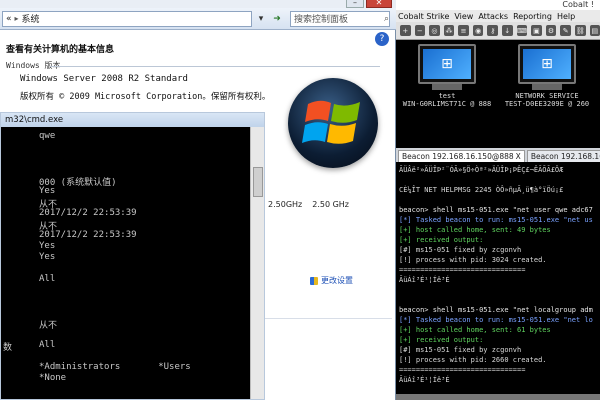 The image size is (600, 400). I want to click on minimize-button: –, so click(355, 4).